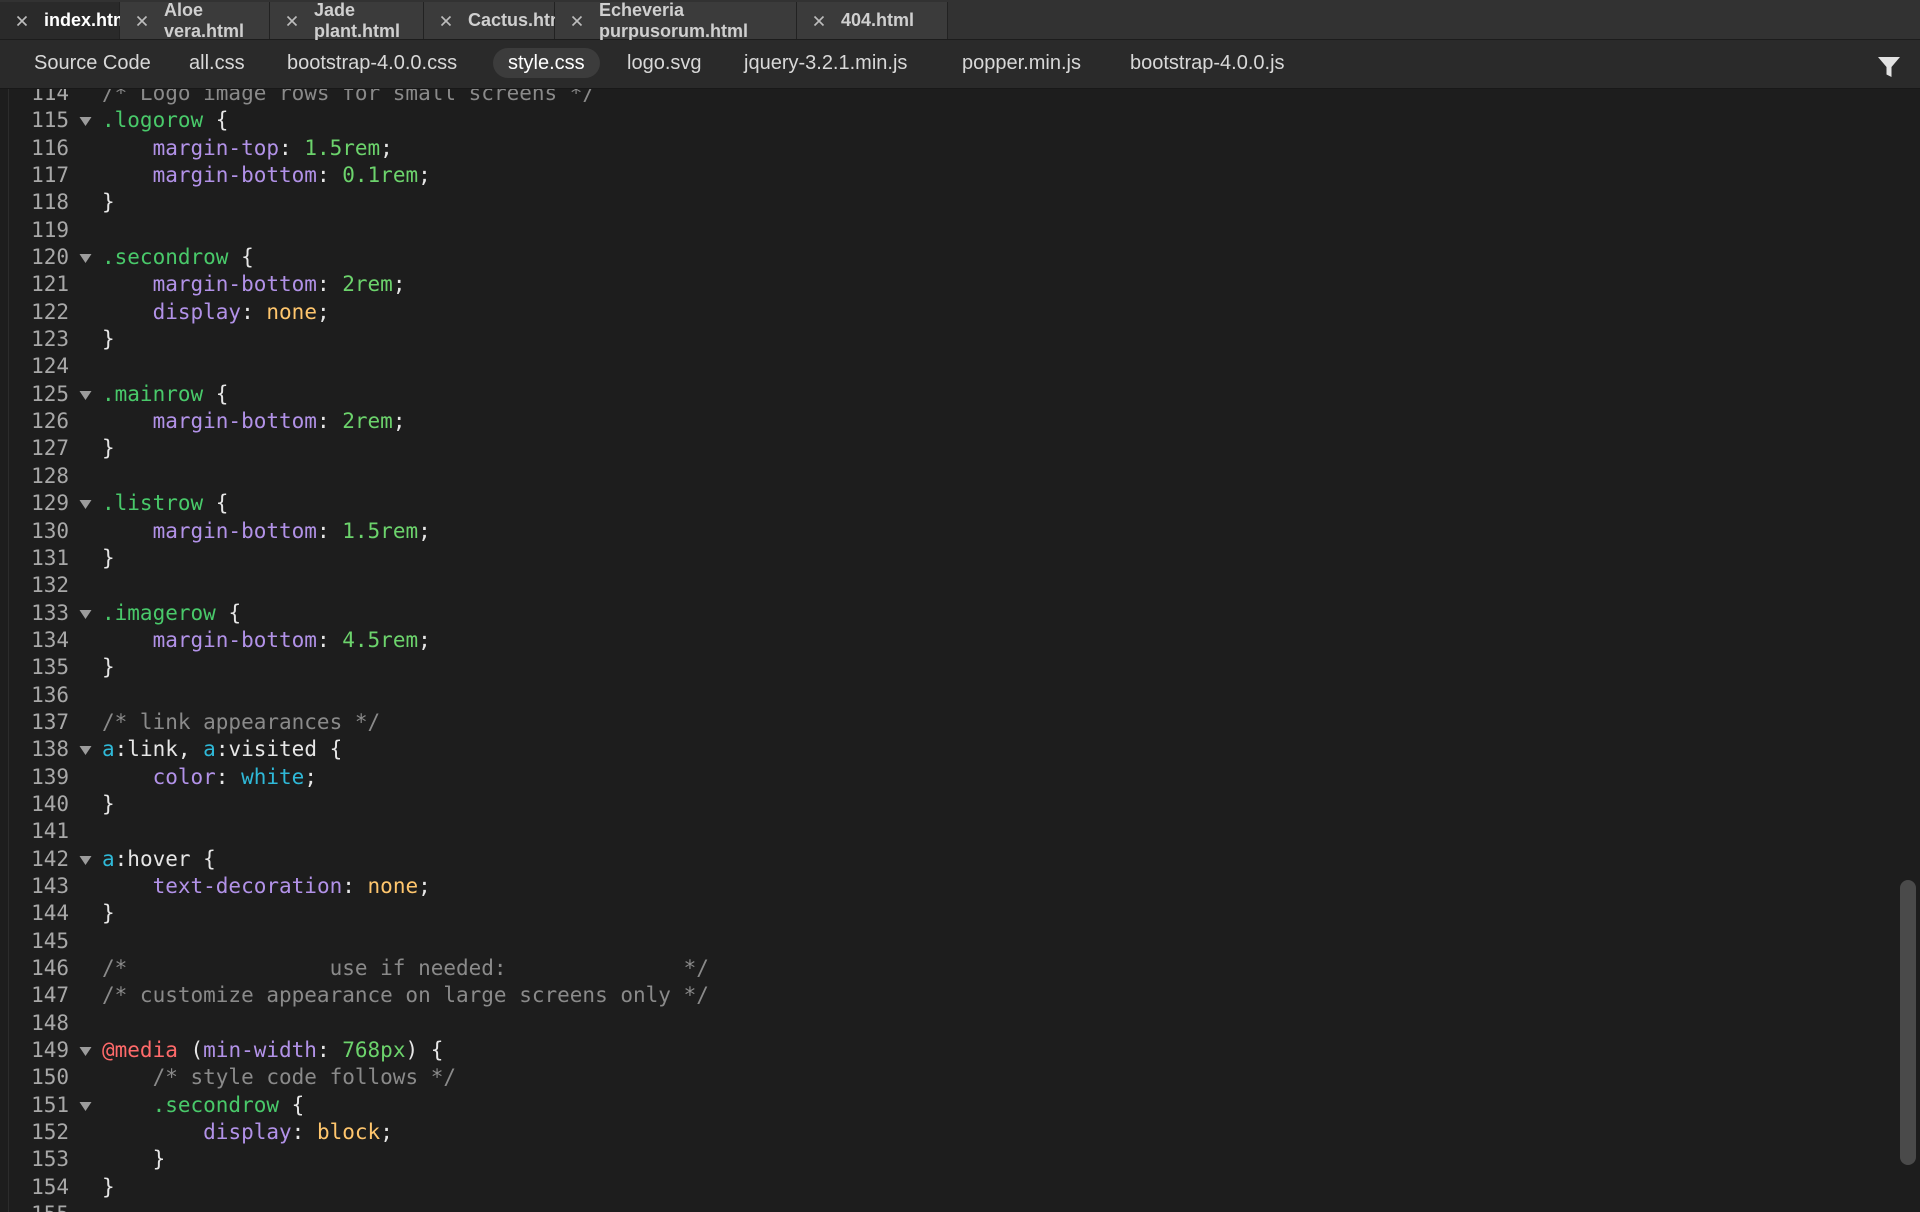 The image size is (1920, 1212). What do you see at coordinates (50, 530) in the screenshot?
I see `line-number: 130` at bounding box center [50, 530].